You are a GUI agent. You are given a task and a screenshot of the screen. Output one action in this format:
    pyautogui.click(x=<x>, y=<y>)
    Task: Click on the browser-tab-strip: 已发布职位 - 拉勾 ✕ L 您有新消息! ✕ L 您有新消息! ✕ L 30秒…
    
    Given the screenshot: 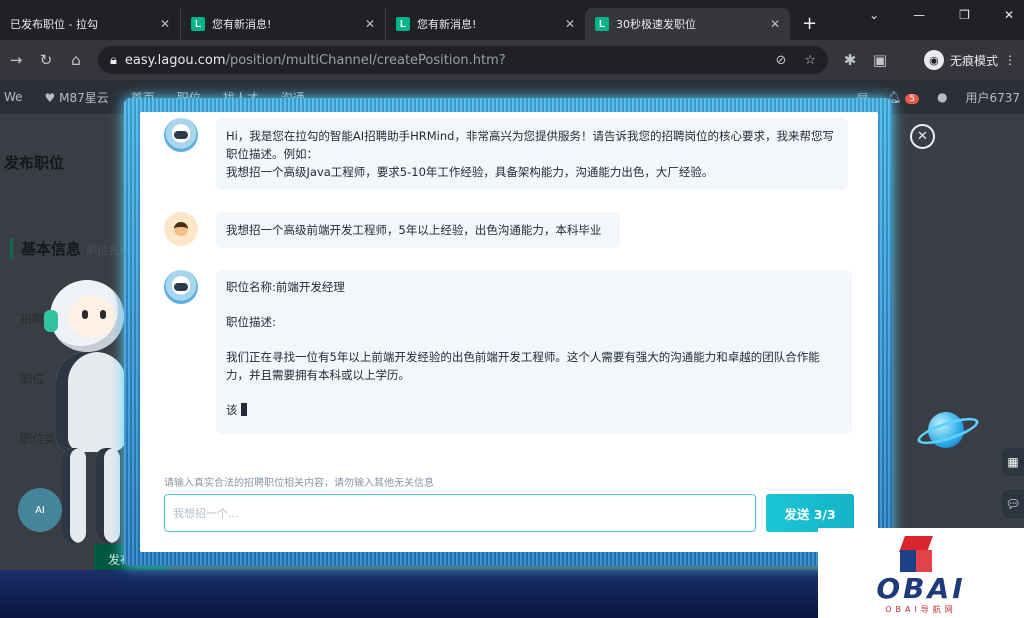 What is the action you would take?
    pyautogui.click(x=512, y=20)
    